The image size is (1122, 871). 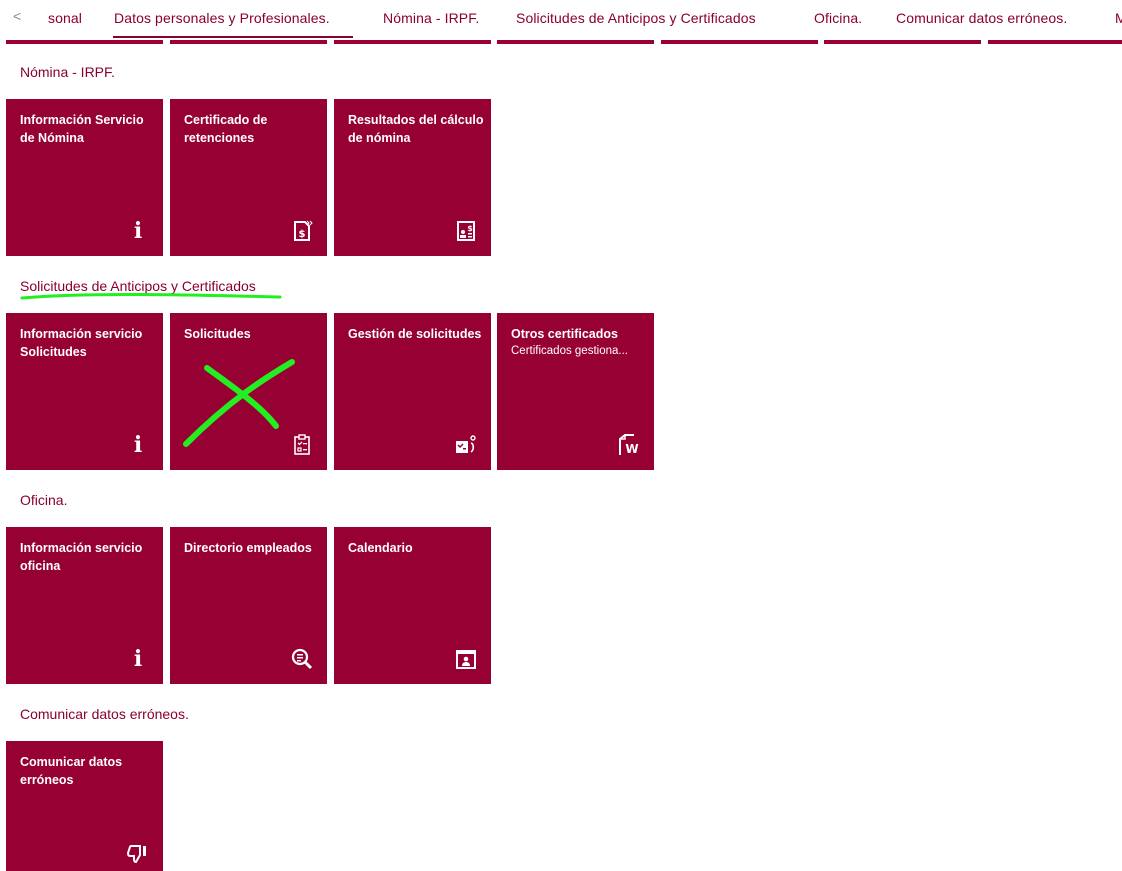 I want to click on tile-title: Solicitudes, so click(x=217, y=334).